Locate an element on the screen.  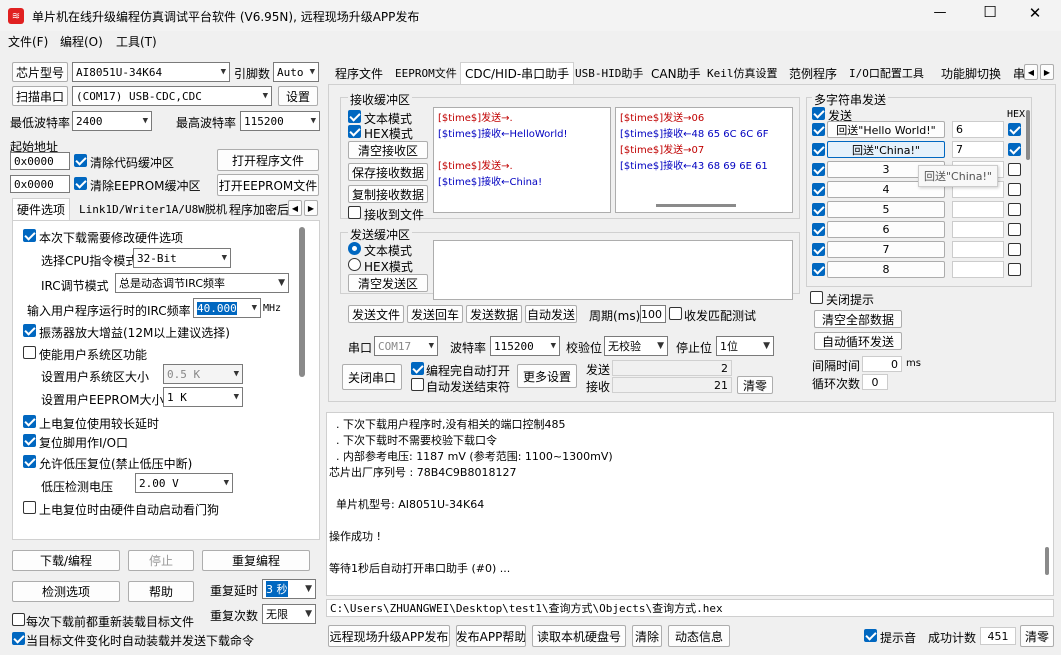
match-test-checkbox is located at coordinates (675, 313).